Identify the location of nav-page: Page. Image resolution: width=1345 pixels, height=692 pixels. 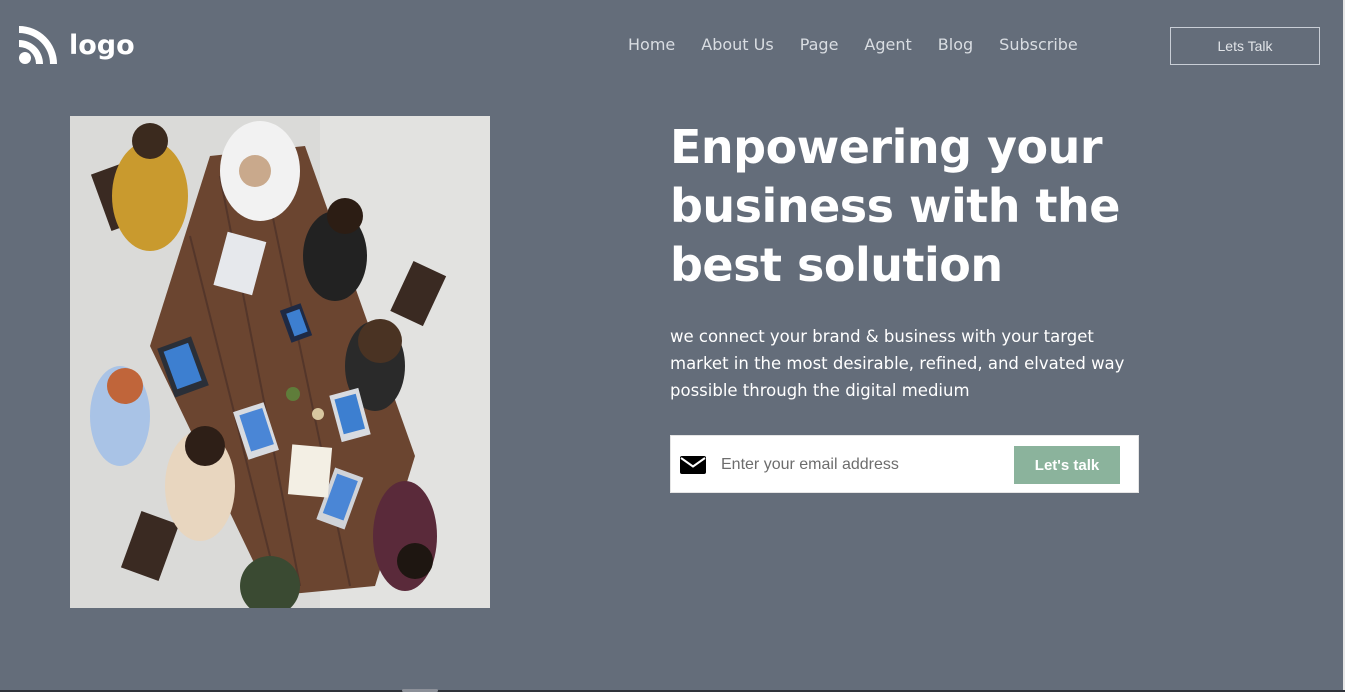
(819, 45).